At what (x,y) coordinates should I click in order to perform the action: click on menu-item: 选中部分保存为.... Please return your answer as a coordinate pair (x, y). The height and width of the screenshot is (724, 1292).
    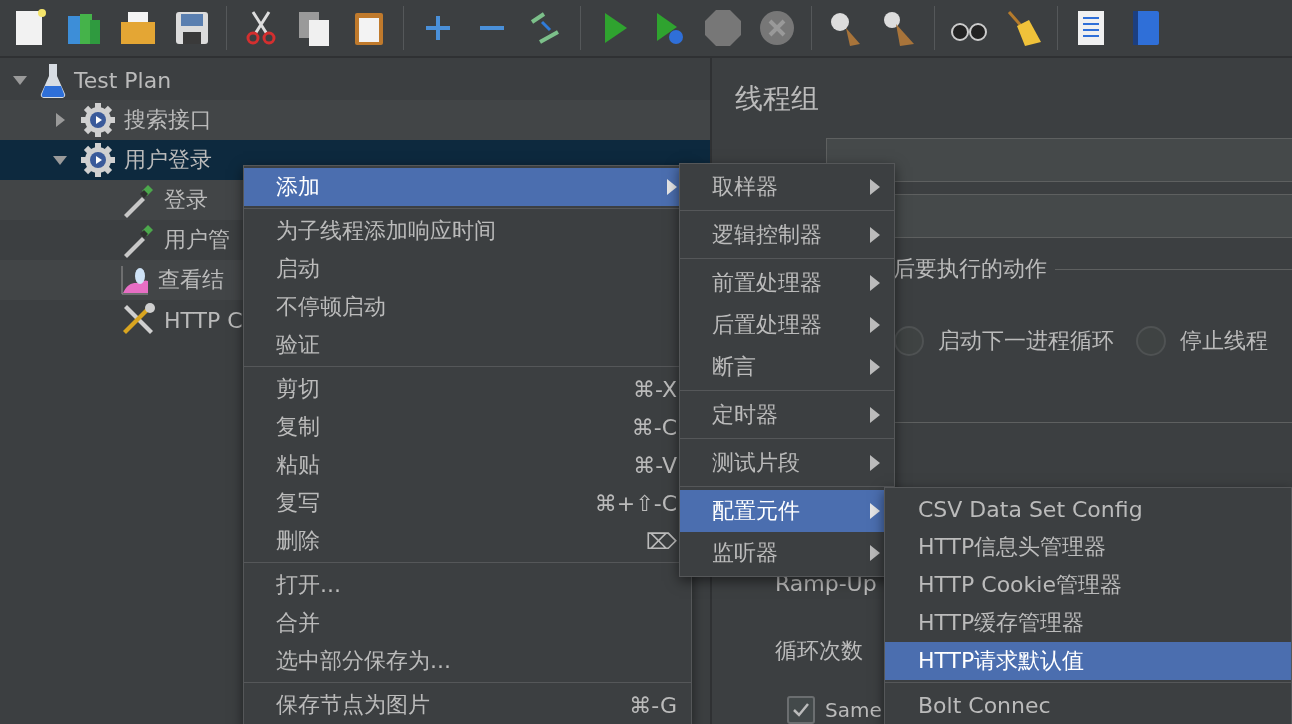
    Looking at the image, I should click on (467, 661).